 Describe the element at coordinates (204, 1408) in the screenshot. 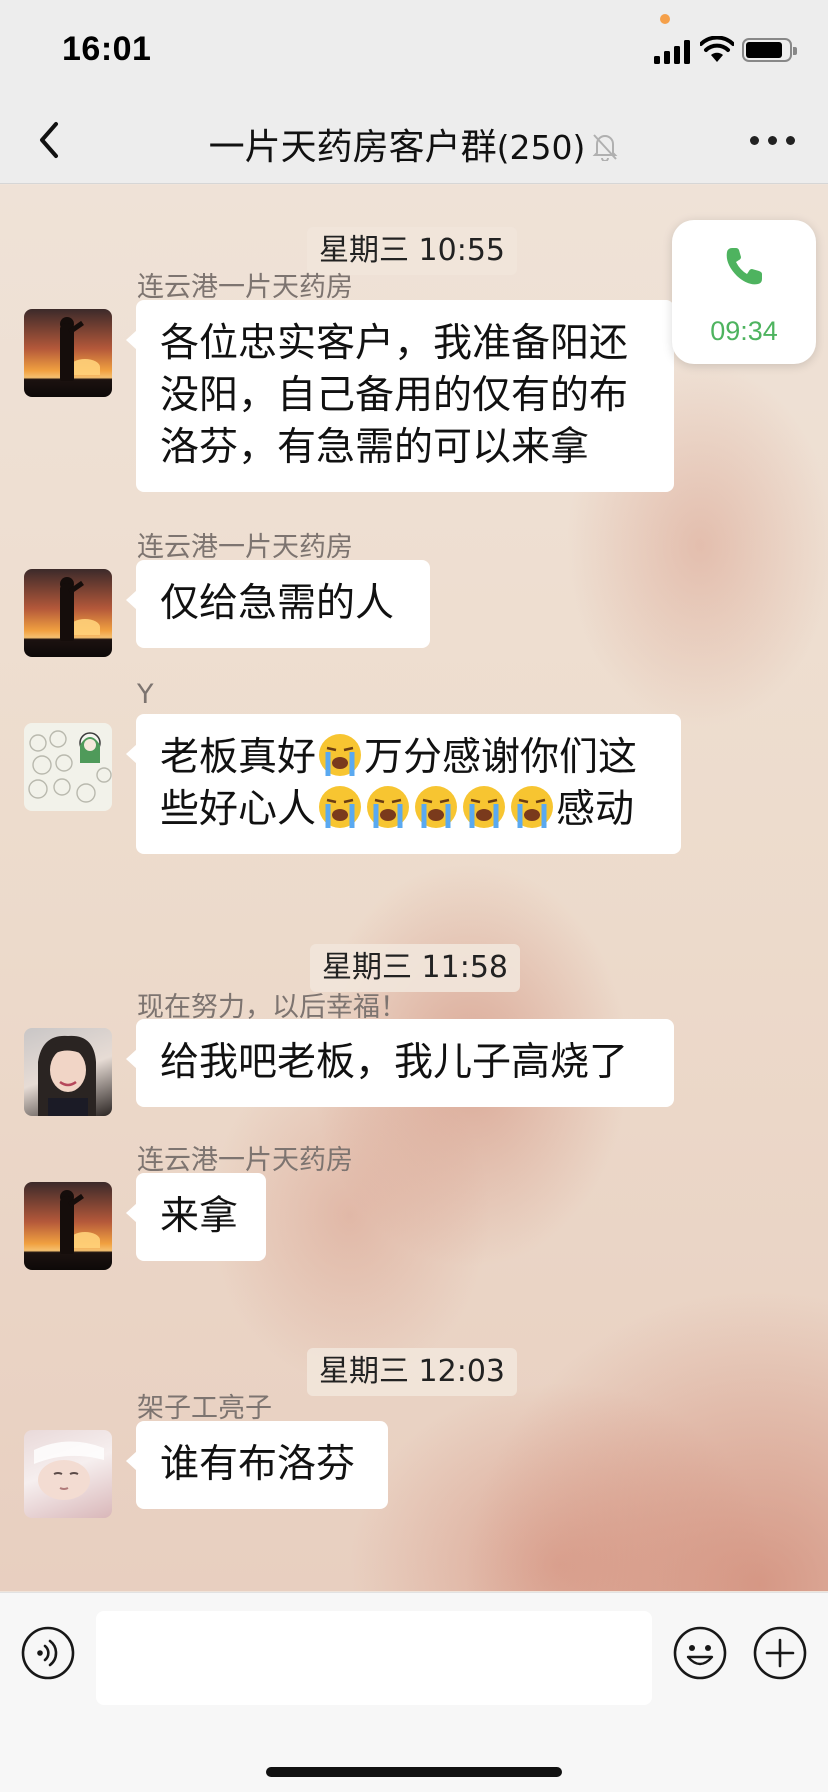

I see `sender-name: 架子工亮子` at that location.